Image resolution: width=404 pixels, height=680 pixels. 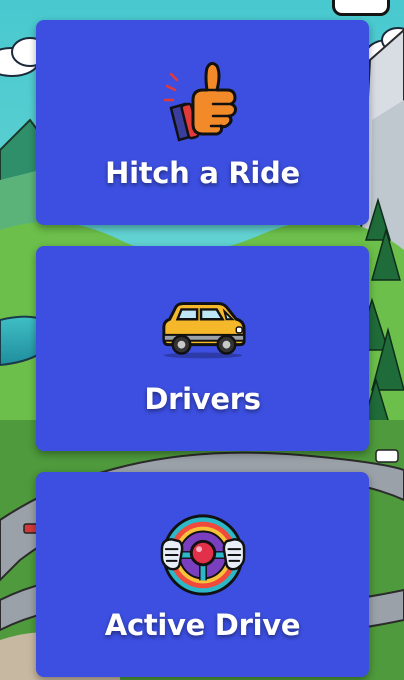 What do you see at coordinates (202, 625) in the screenshot?
I see `active-drive-label: Active Drive` at bounding box center [202, 625].